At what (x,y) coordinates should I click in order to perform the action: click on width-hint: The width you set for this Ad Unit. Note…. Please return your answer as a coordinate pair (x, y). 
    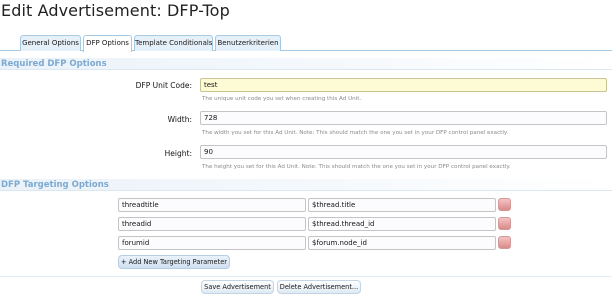
    Looking at the image, I should click on (355, 133).